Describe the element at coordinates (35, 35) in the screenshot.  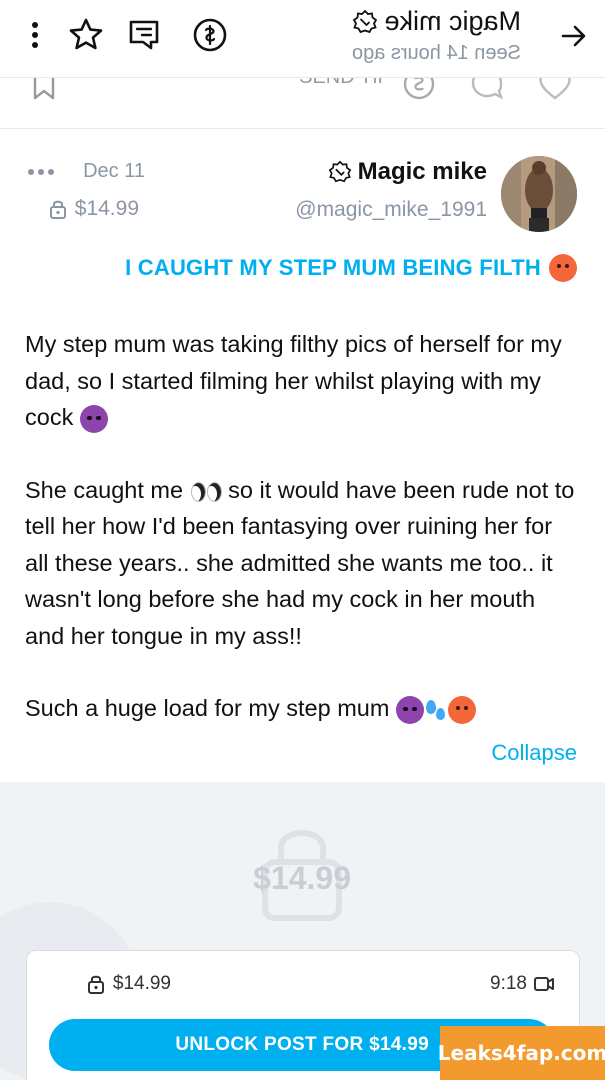
I see `kebab-menu-icon` at that location.